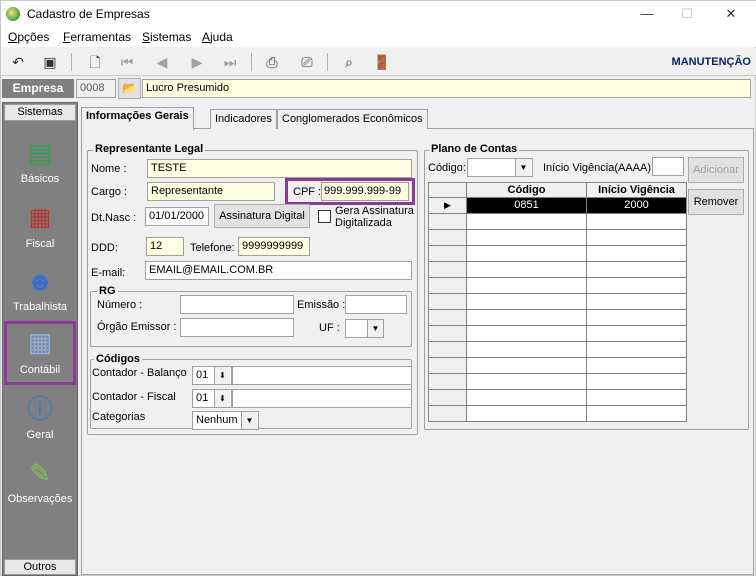 The image size is (756, 576). I want to click on emissao-field, so click(376, 304).